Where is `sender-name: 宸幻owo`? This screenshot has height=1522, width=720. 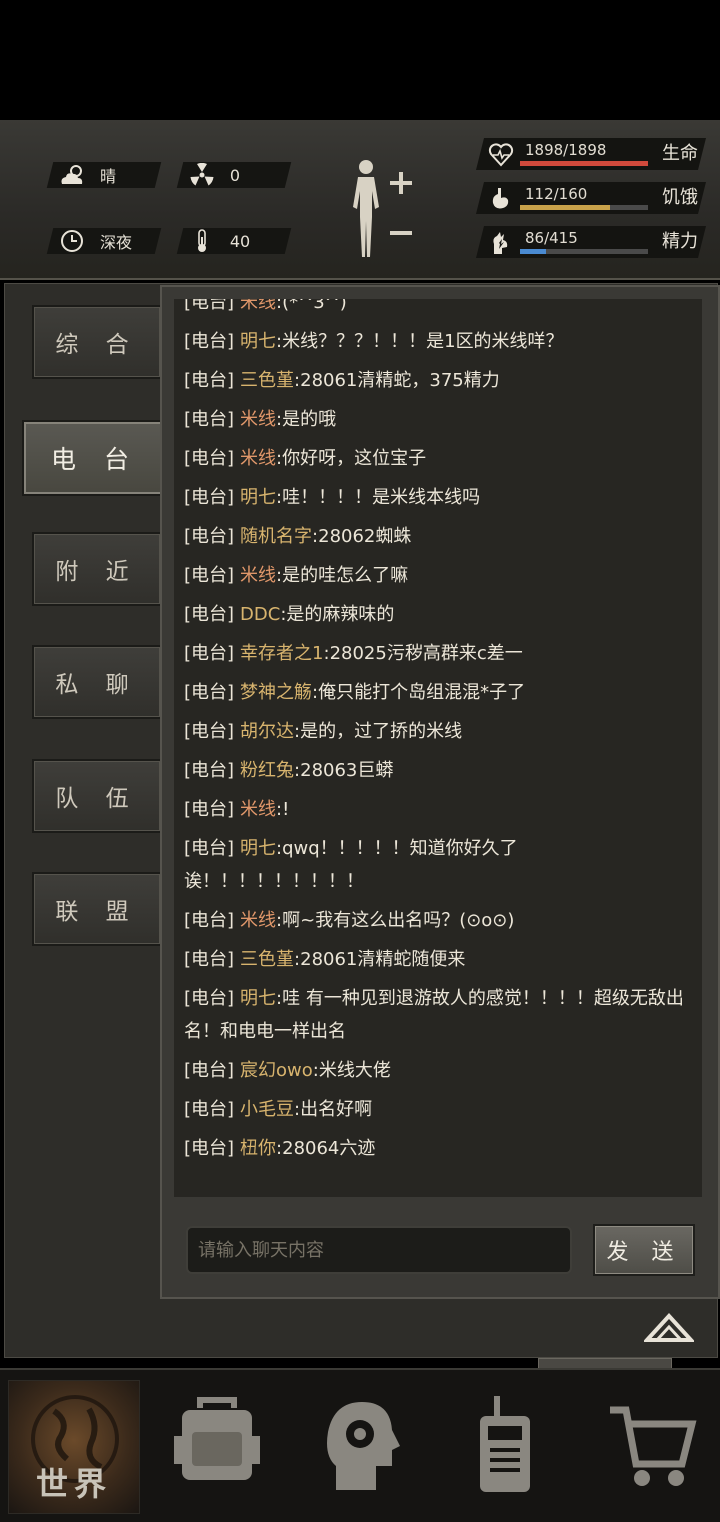
sender-name: 宸幻owo is located at coordinates (276, 1070).